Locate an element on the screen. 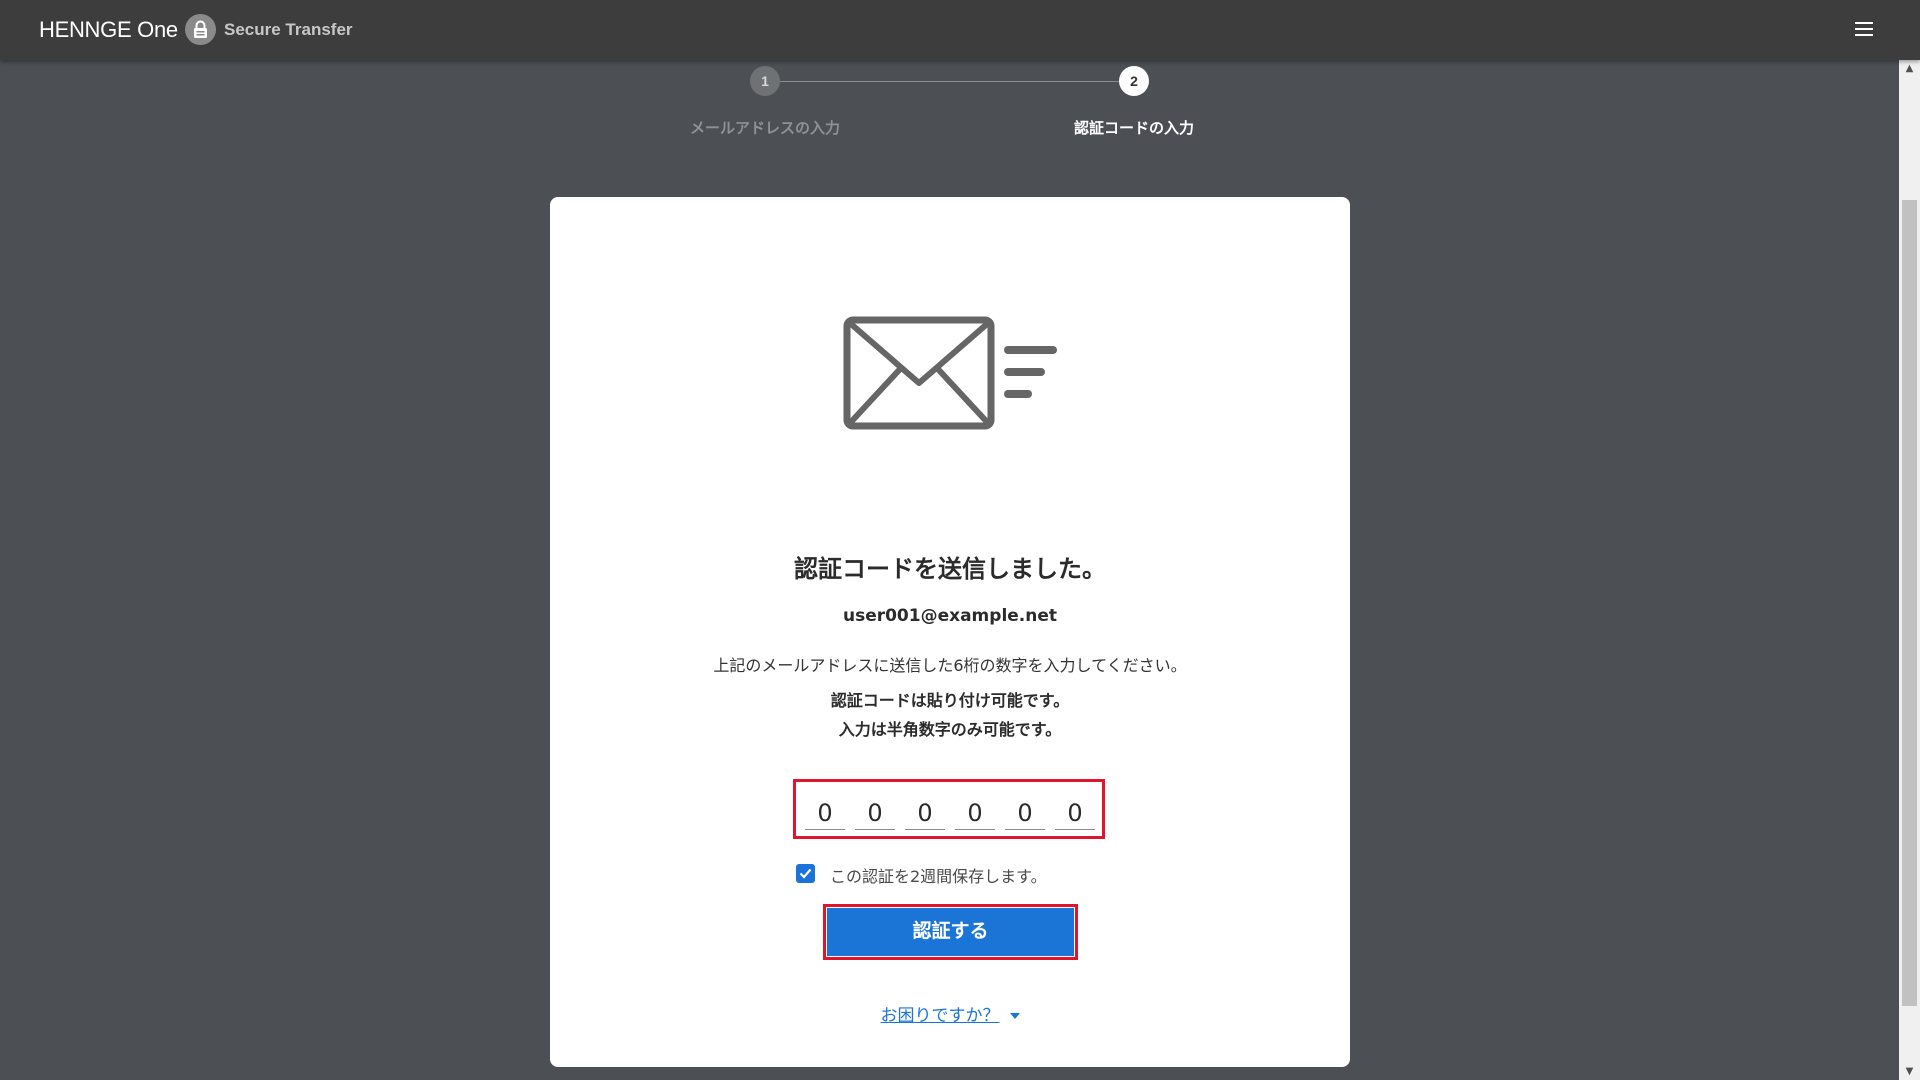 Image resolution: width=1920 pixels, height=1080 pixels. step-1-indicator: 1 is located at coordinates (765, 81).